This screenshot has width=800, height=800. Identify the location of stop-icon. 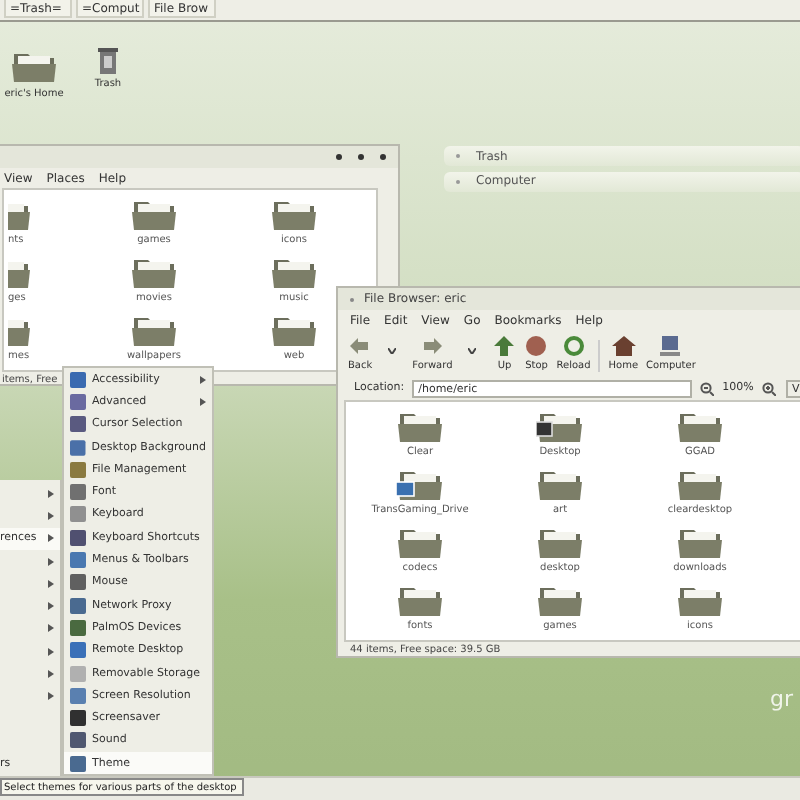
(536, 346).